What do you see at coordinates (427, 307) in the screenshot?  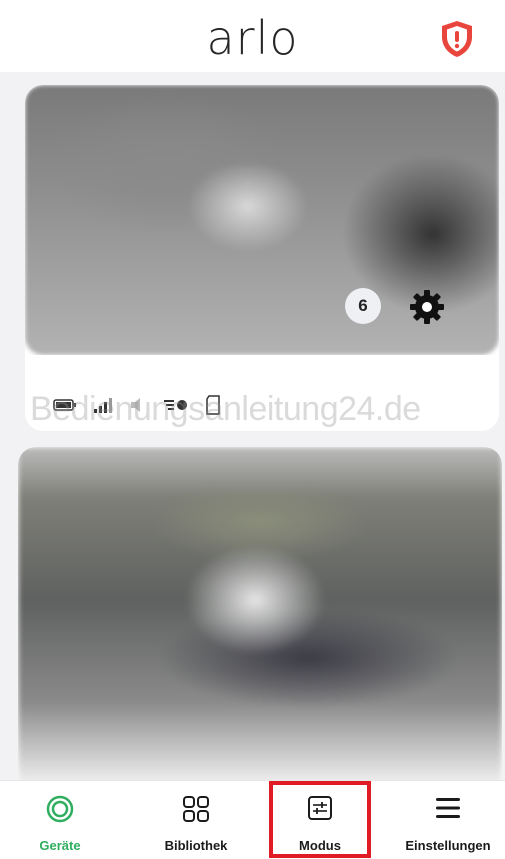 I see `gear-icon` at bounding box center [427, 307].